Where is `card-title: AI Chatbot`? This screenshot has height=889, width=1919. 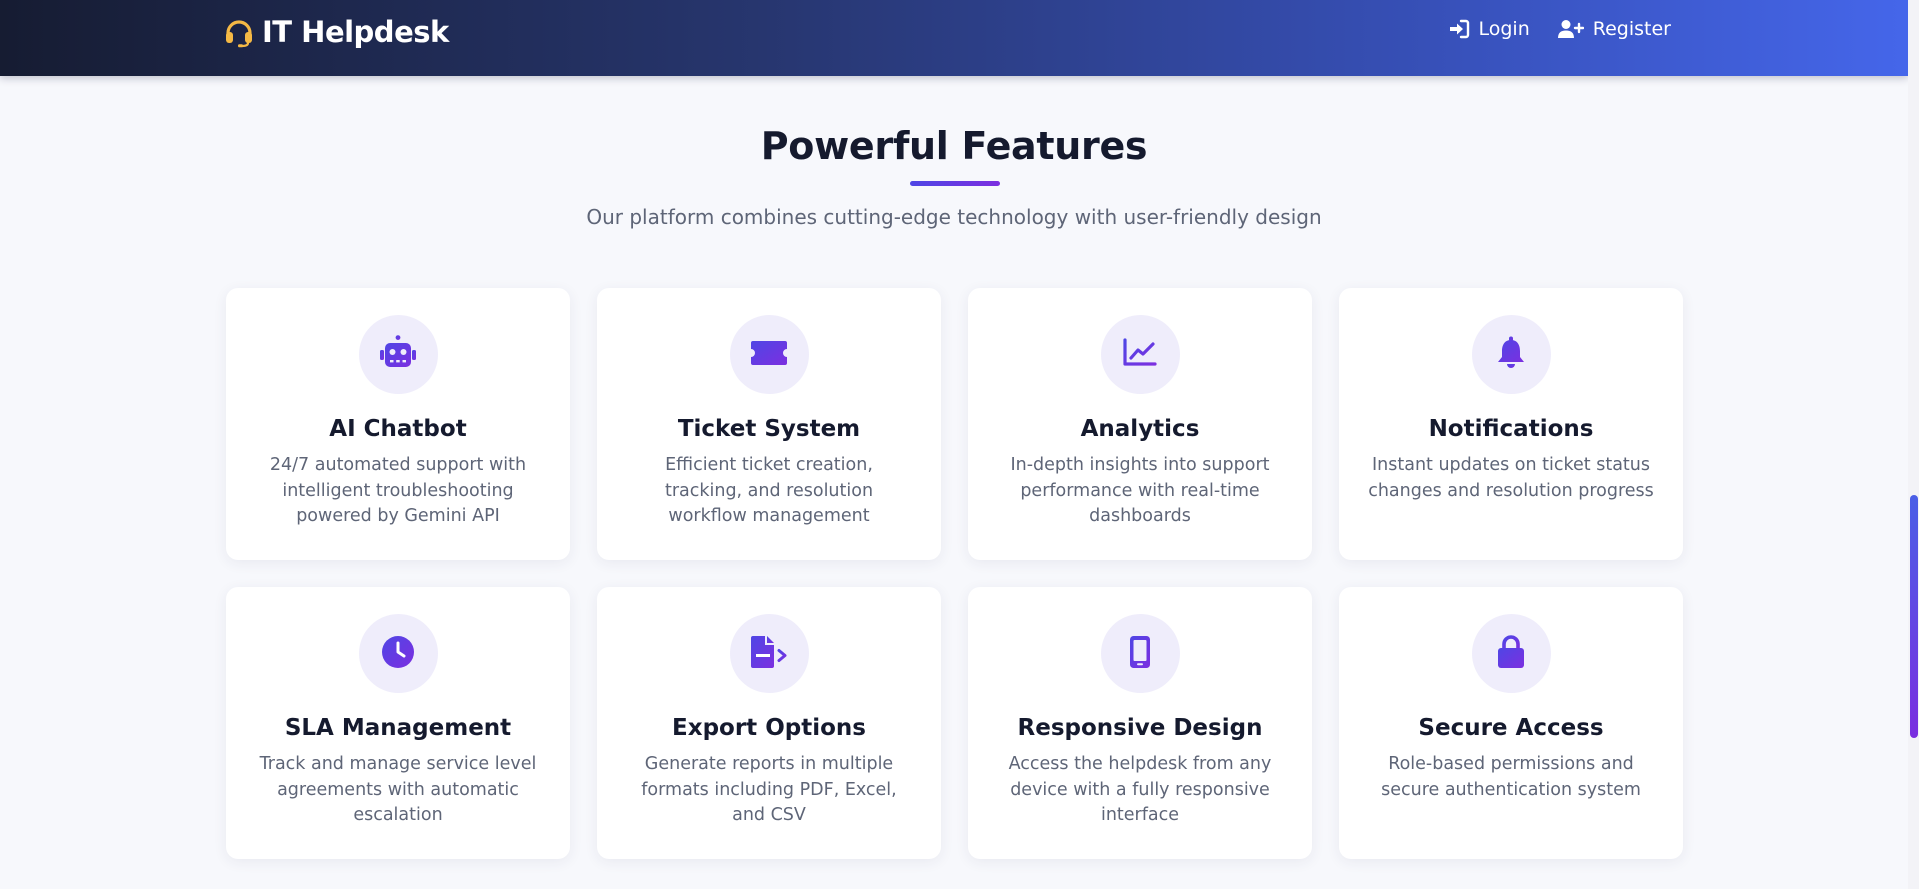 card-title: AI Chatbot is located at coordinates (398, 429).